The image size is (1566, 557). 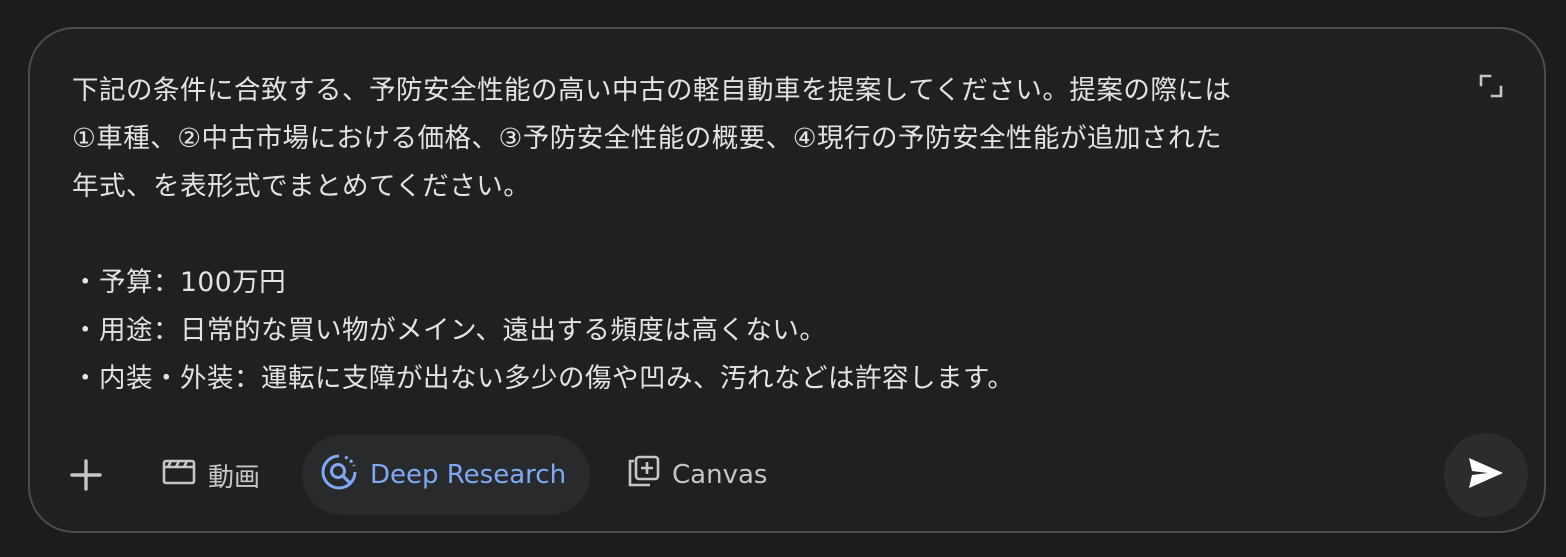 What do you see at coordinates (543, 378) in the screenshot?
I see `prompt-line: ・内装・外装：運転に支障が出ない多少の傷や凹み、汚れなどは許容します。` at bounding box center [543, 378].